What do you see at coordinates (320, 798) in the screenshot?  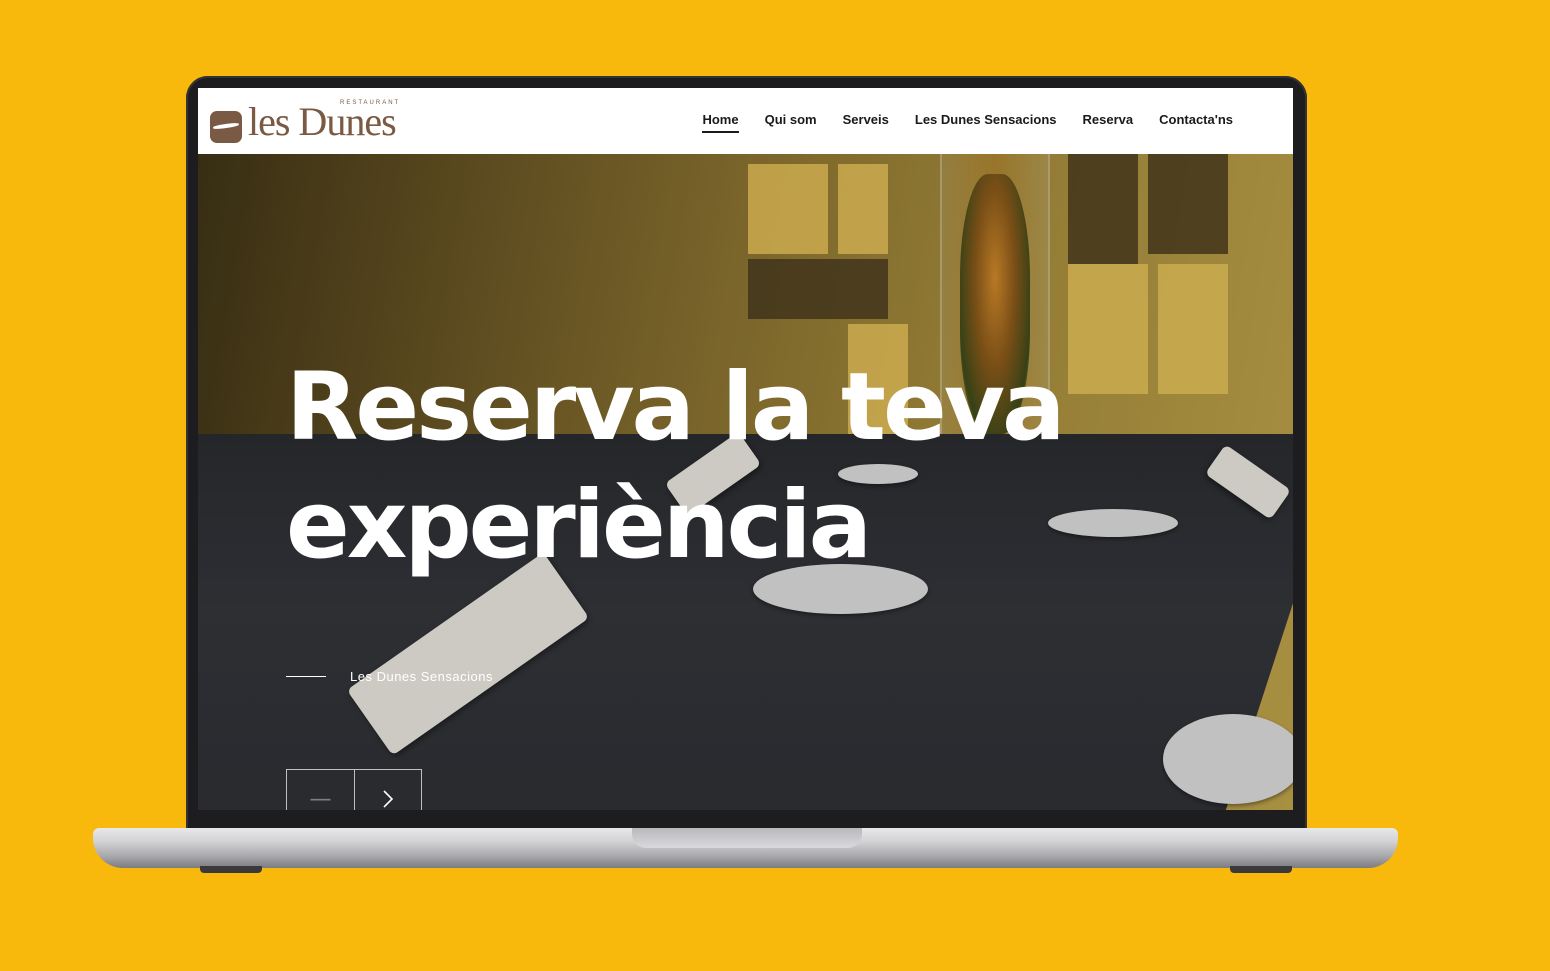 I see `minus-icon: —` at bounding box center [320, 798].